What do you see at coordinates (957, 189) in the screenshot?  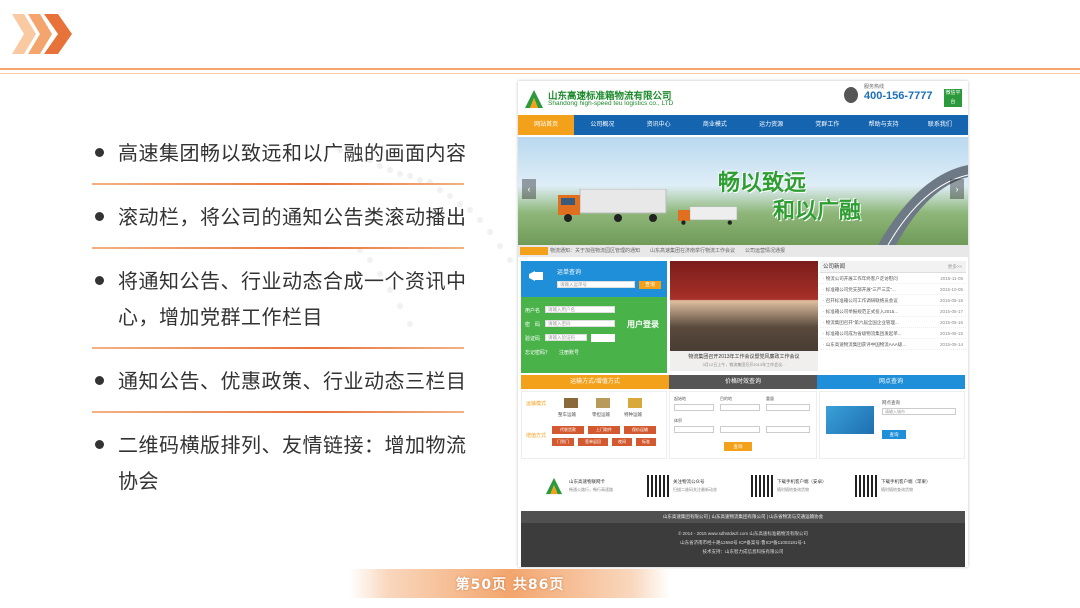 I see `banner-next-arrow-icon: ›` at bounding box center [957, 189].